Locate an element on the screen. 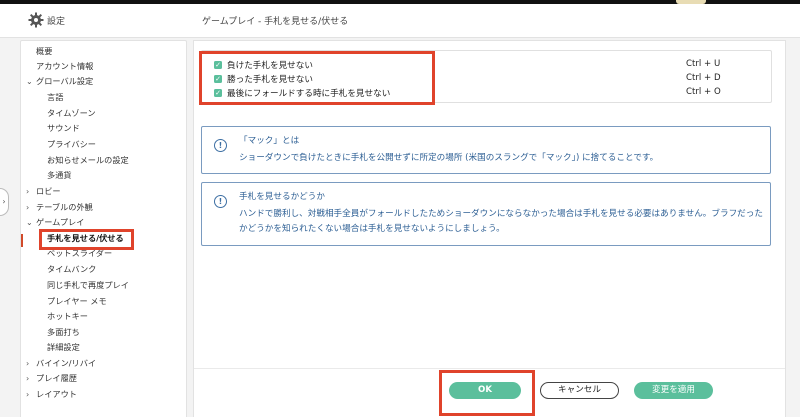 The height and width of the screenshot is (417, 800). sidebar-item: プライバシー is located at coordinates (71, 144).